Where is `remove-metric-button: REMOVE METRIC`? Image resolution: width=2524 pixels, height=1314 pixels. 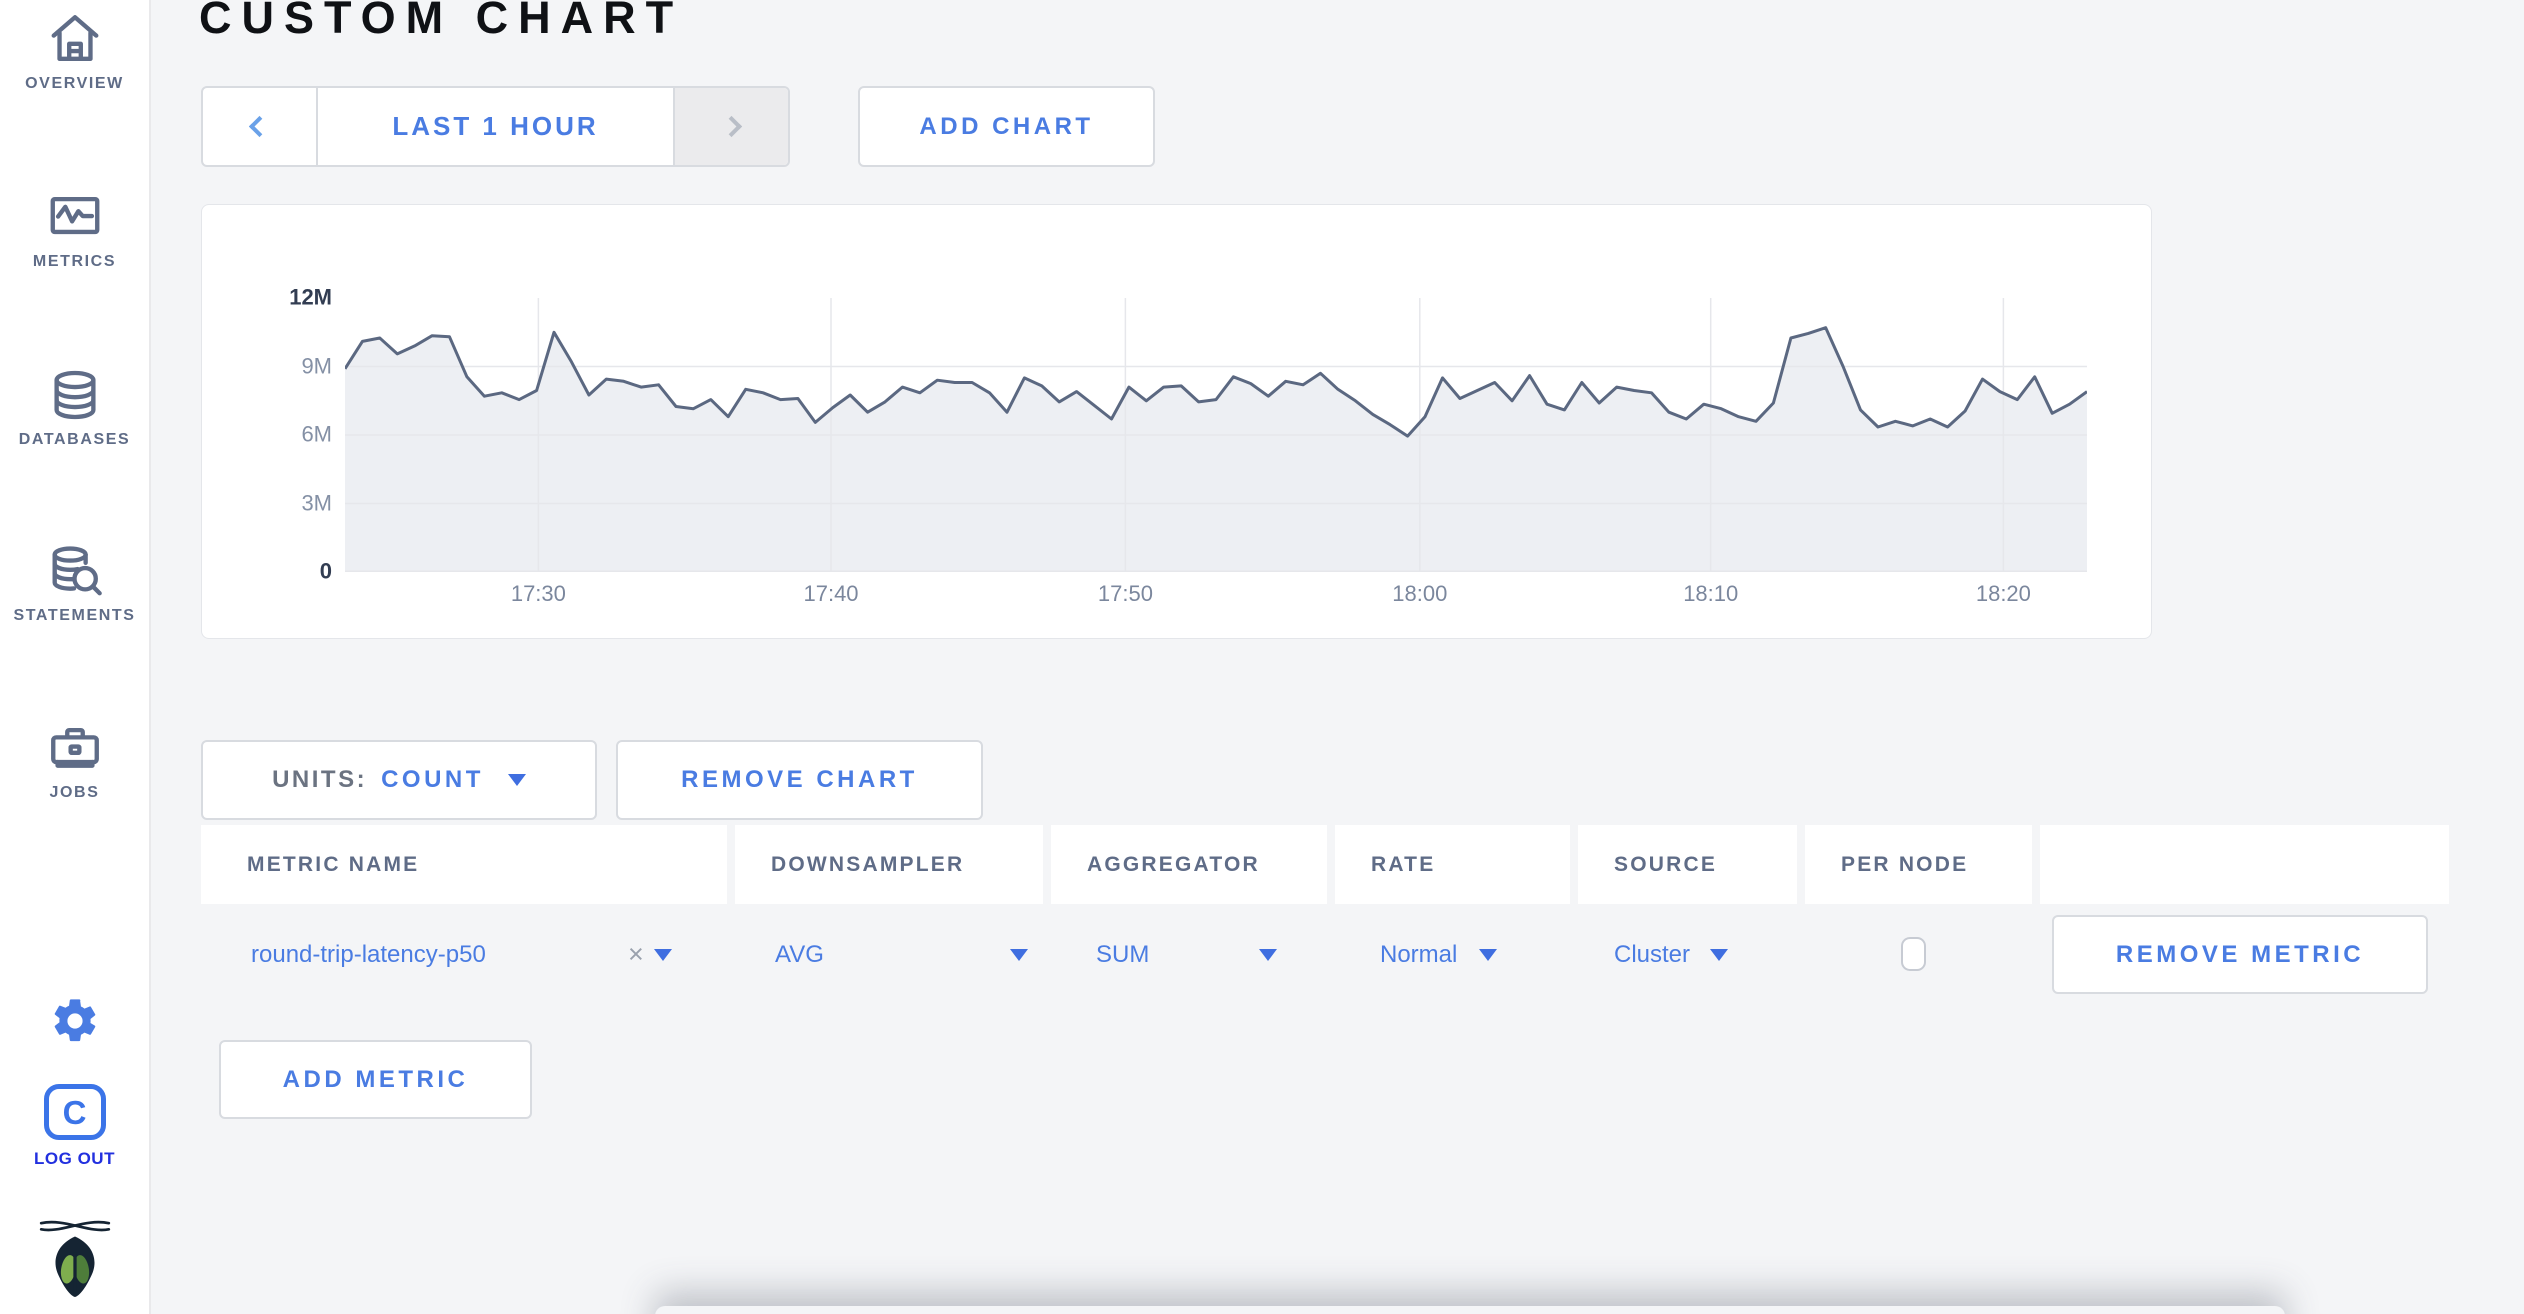 remove-metric-button: REMOVE METRIC is located at coordinates (2240, 954).